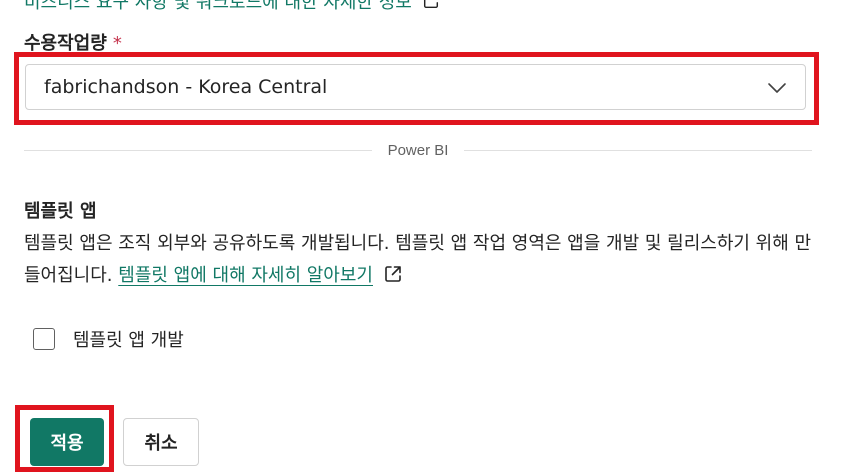 The width and height of the screenshot is (847, 475). What do you see at coordinates (65, 43) in the screenshot?
I see `capacity-label-text: 수용작업량` at bounding box center [65, 43].